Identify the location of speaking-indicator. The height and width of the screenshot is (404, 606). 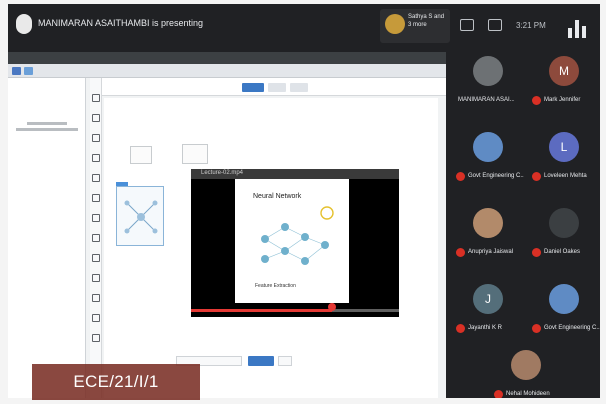
(579, 26).